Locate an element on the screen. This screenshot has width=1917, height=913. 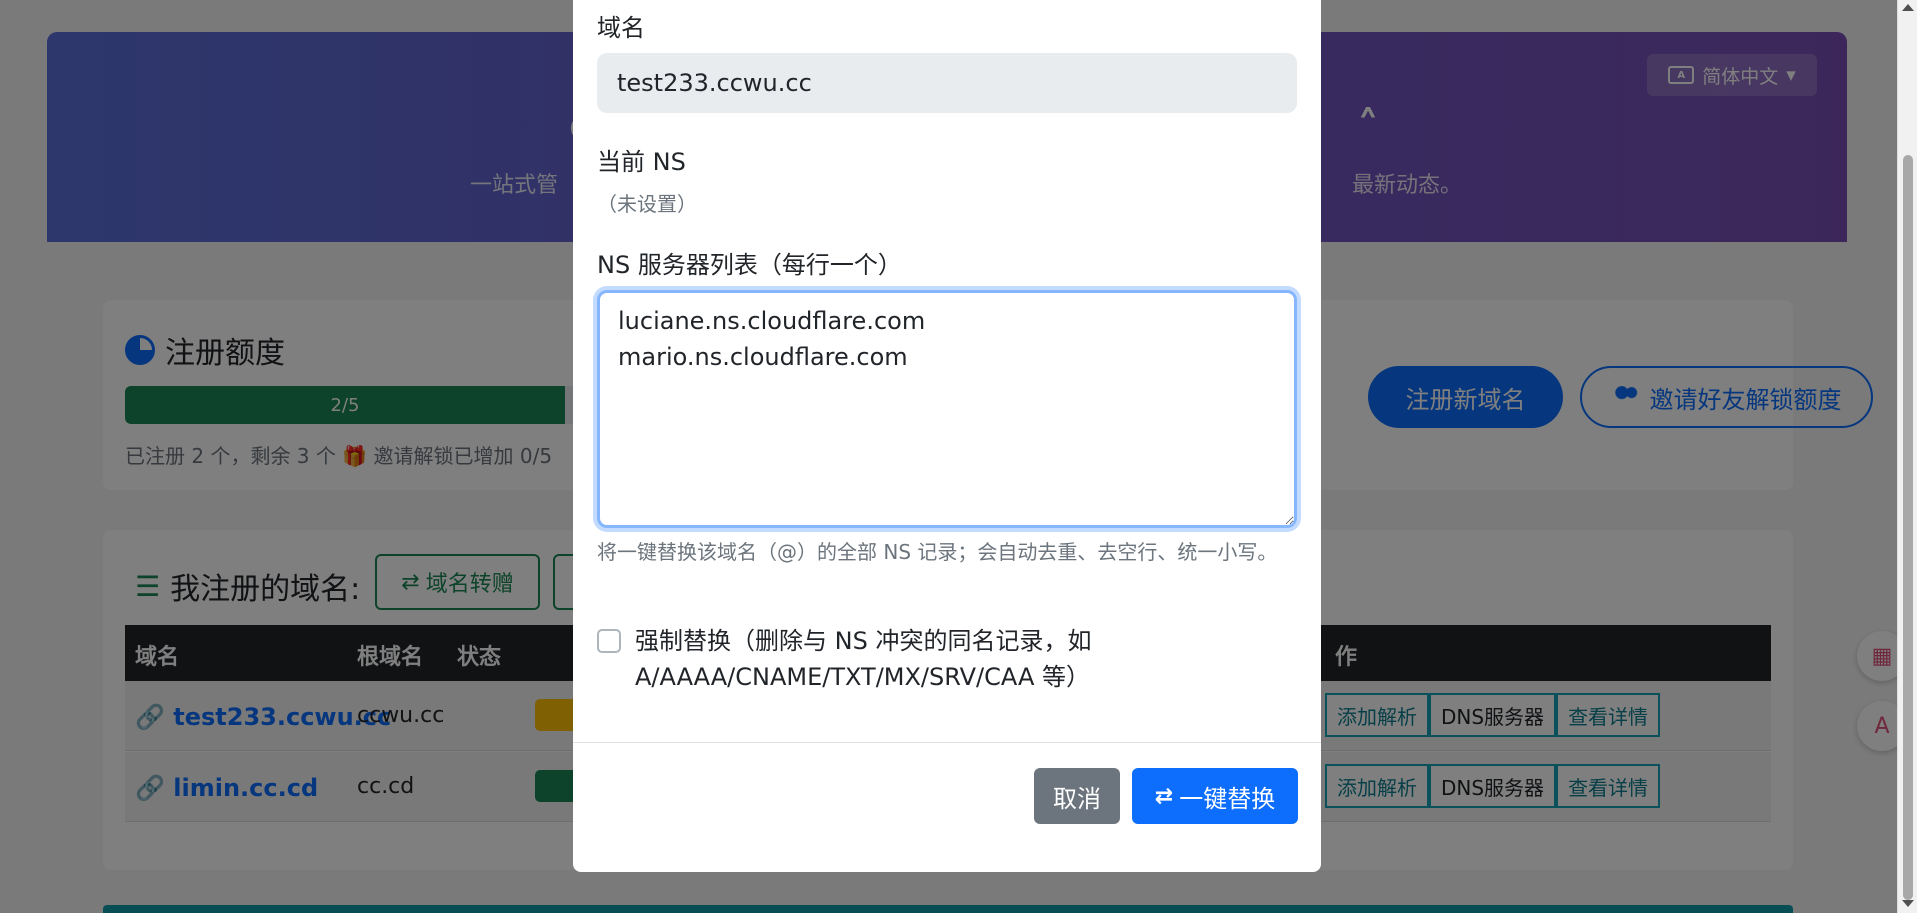
page-scrollbar is located at coordinates (1907, 456).